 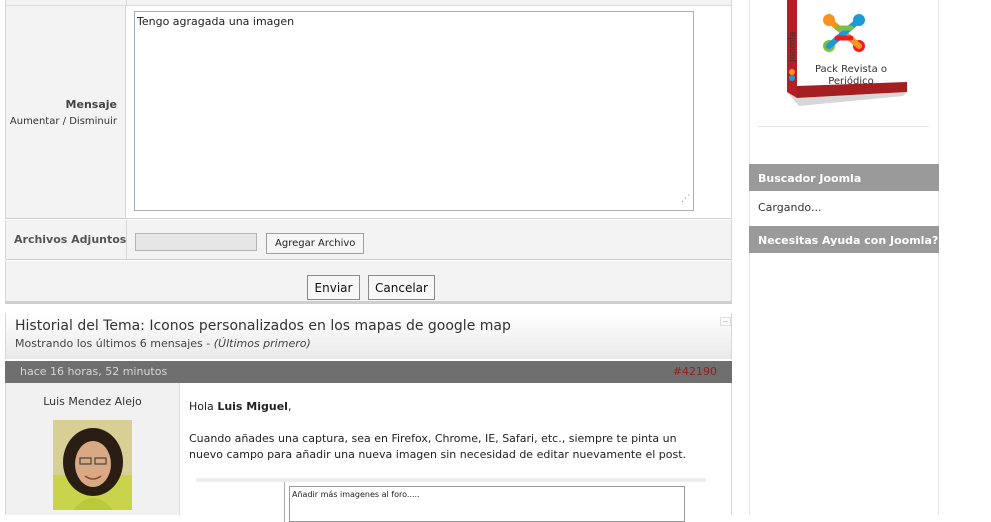 What do you see at coordinates (93, 121) in the screenshot?
I see `decrease-link: Disminuir` at bounding box center [93, 121].